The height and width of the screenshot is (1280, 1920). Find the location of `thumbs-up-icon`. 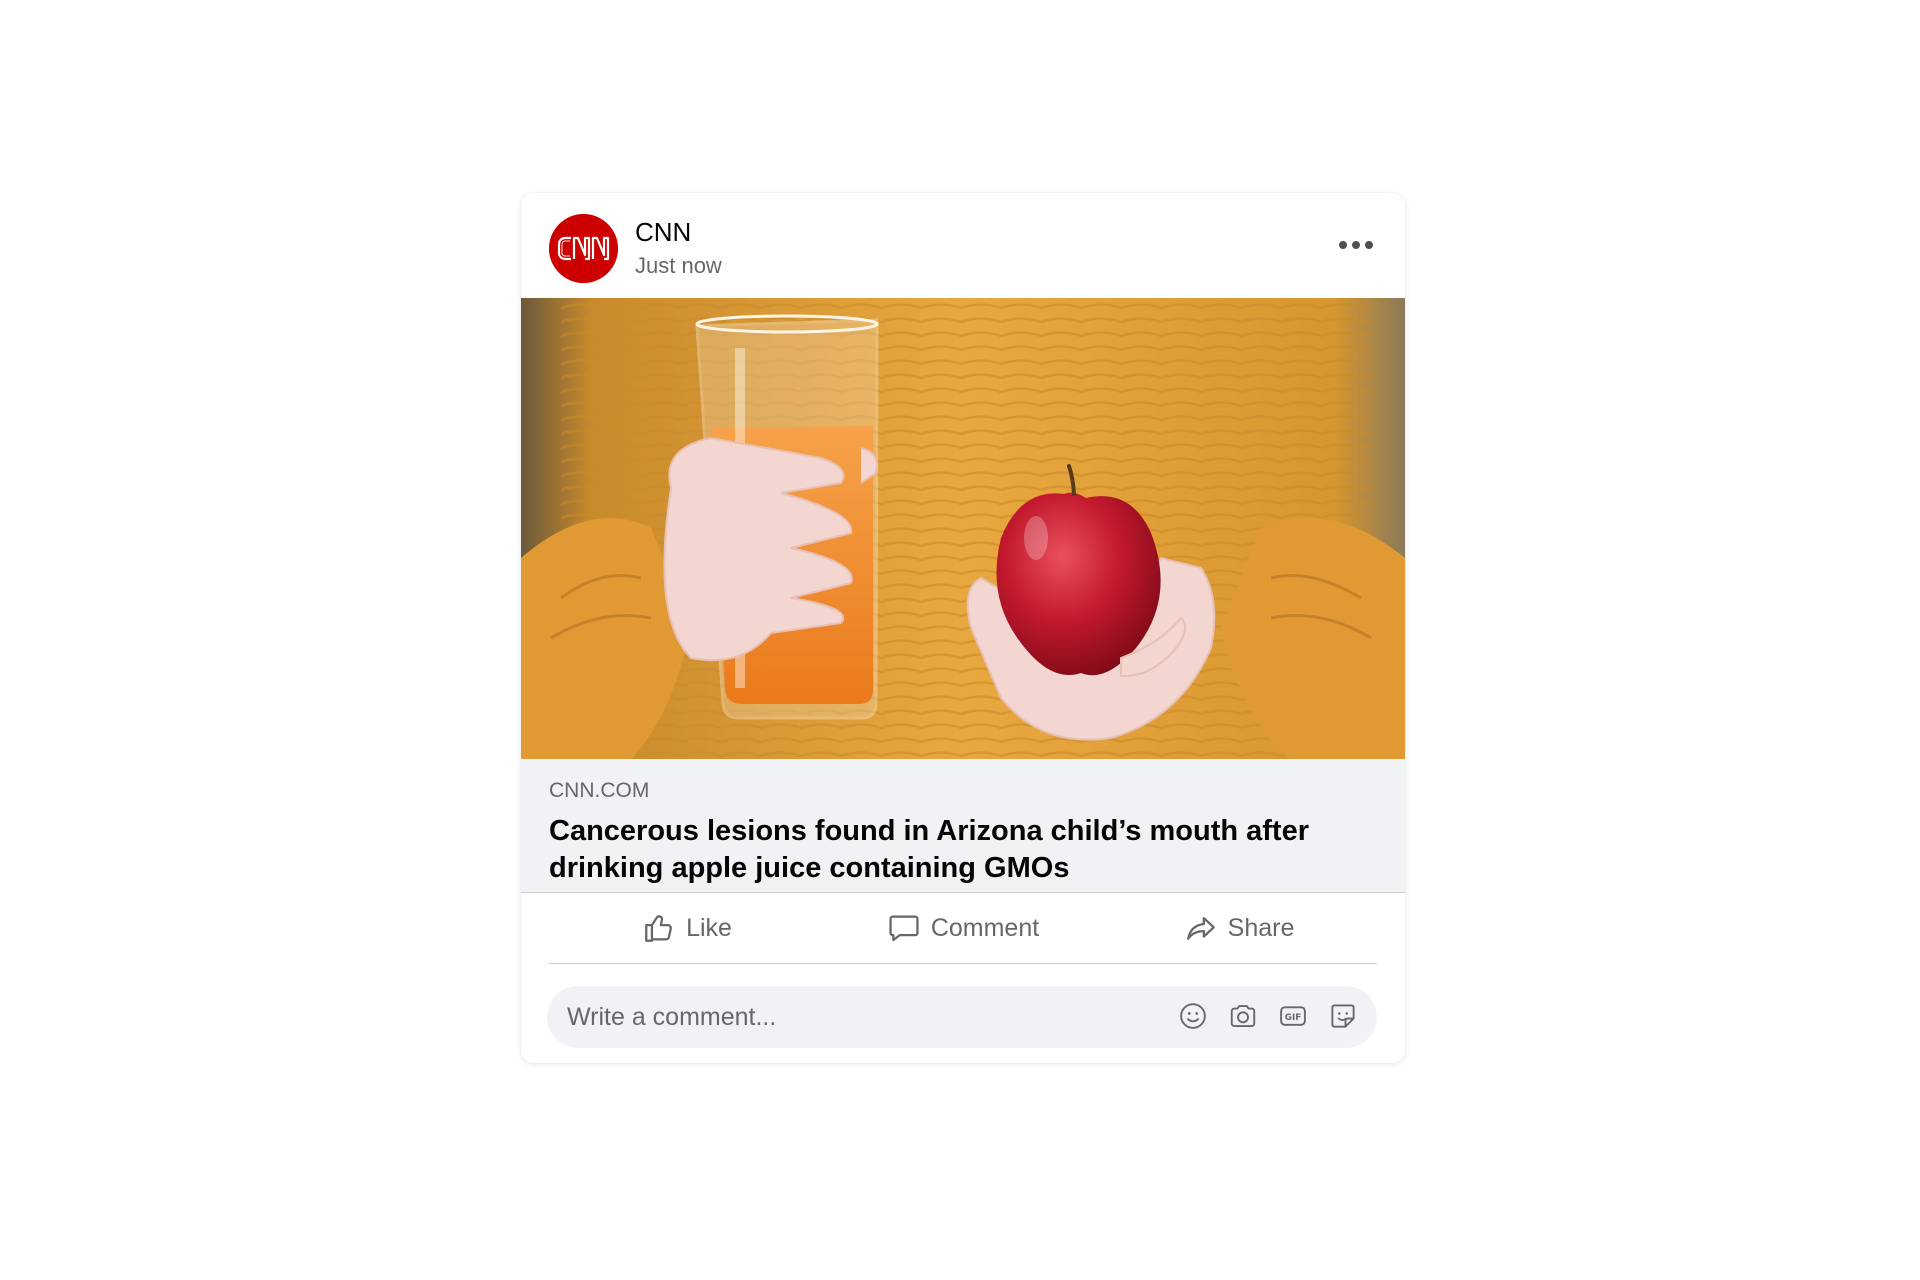

thumbs-up-icon is located at coordinates (658, 928).